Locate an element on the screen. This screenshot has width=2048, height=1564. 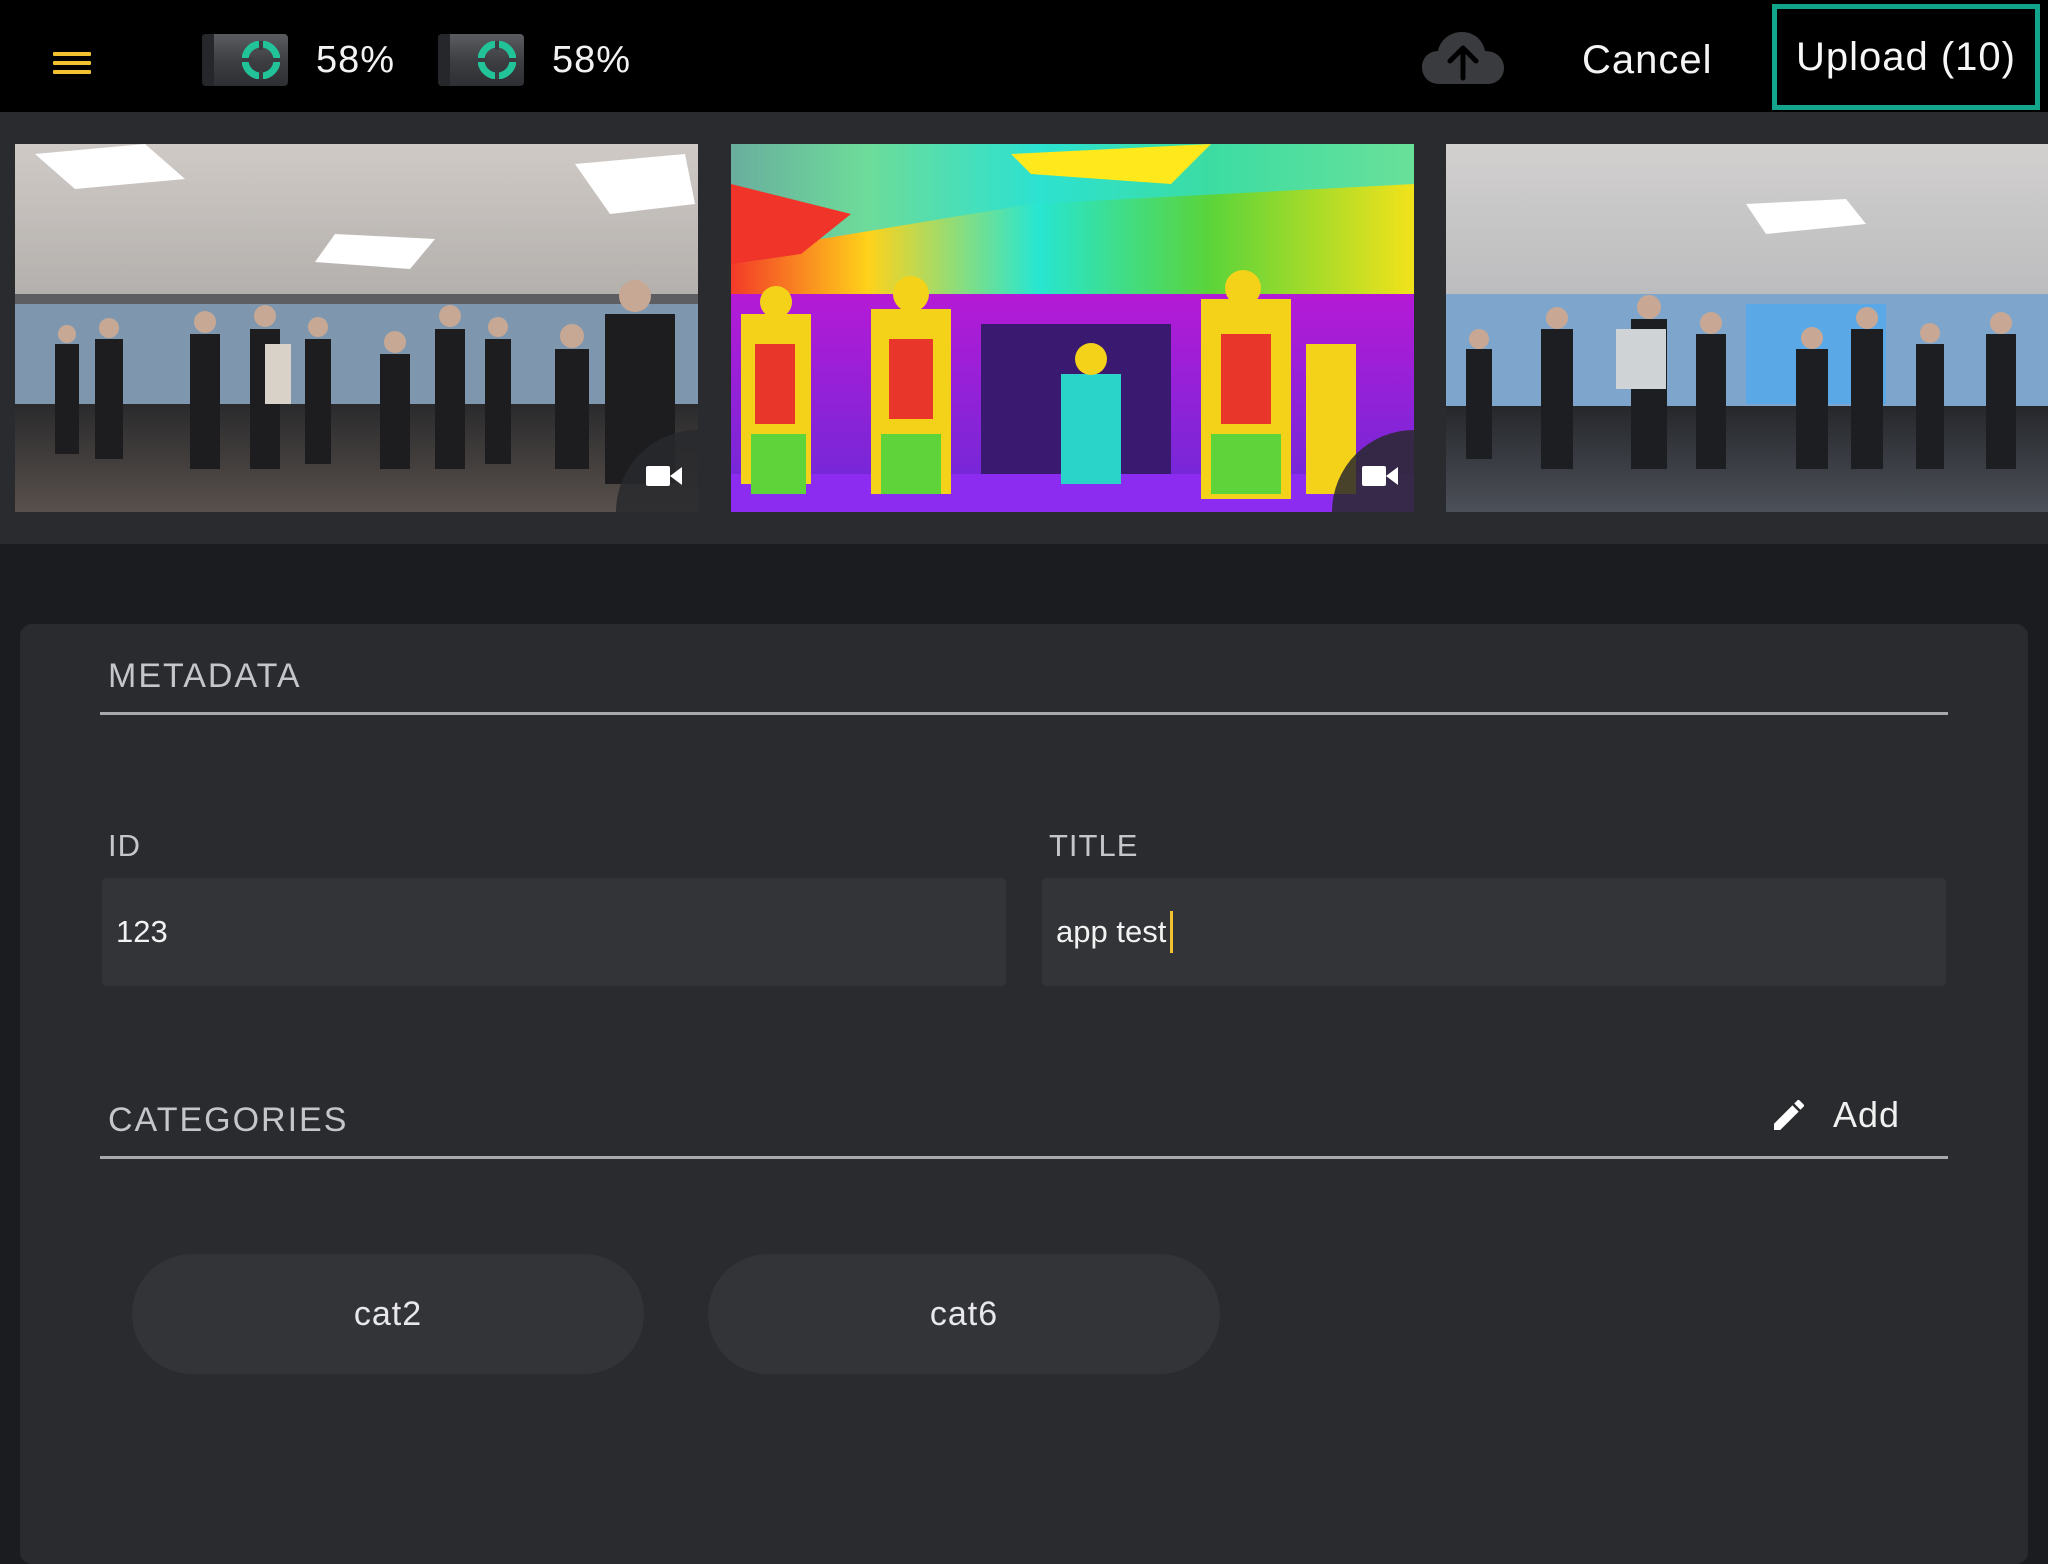
categories-section-title: CATEGORIES is located at coordinates (228, 1120).